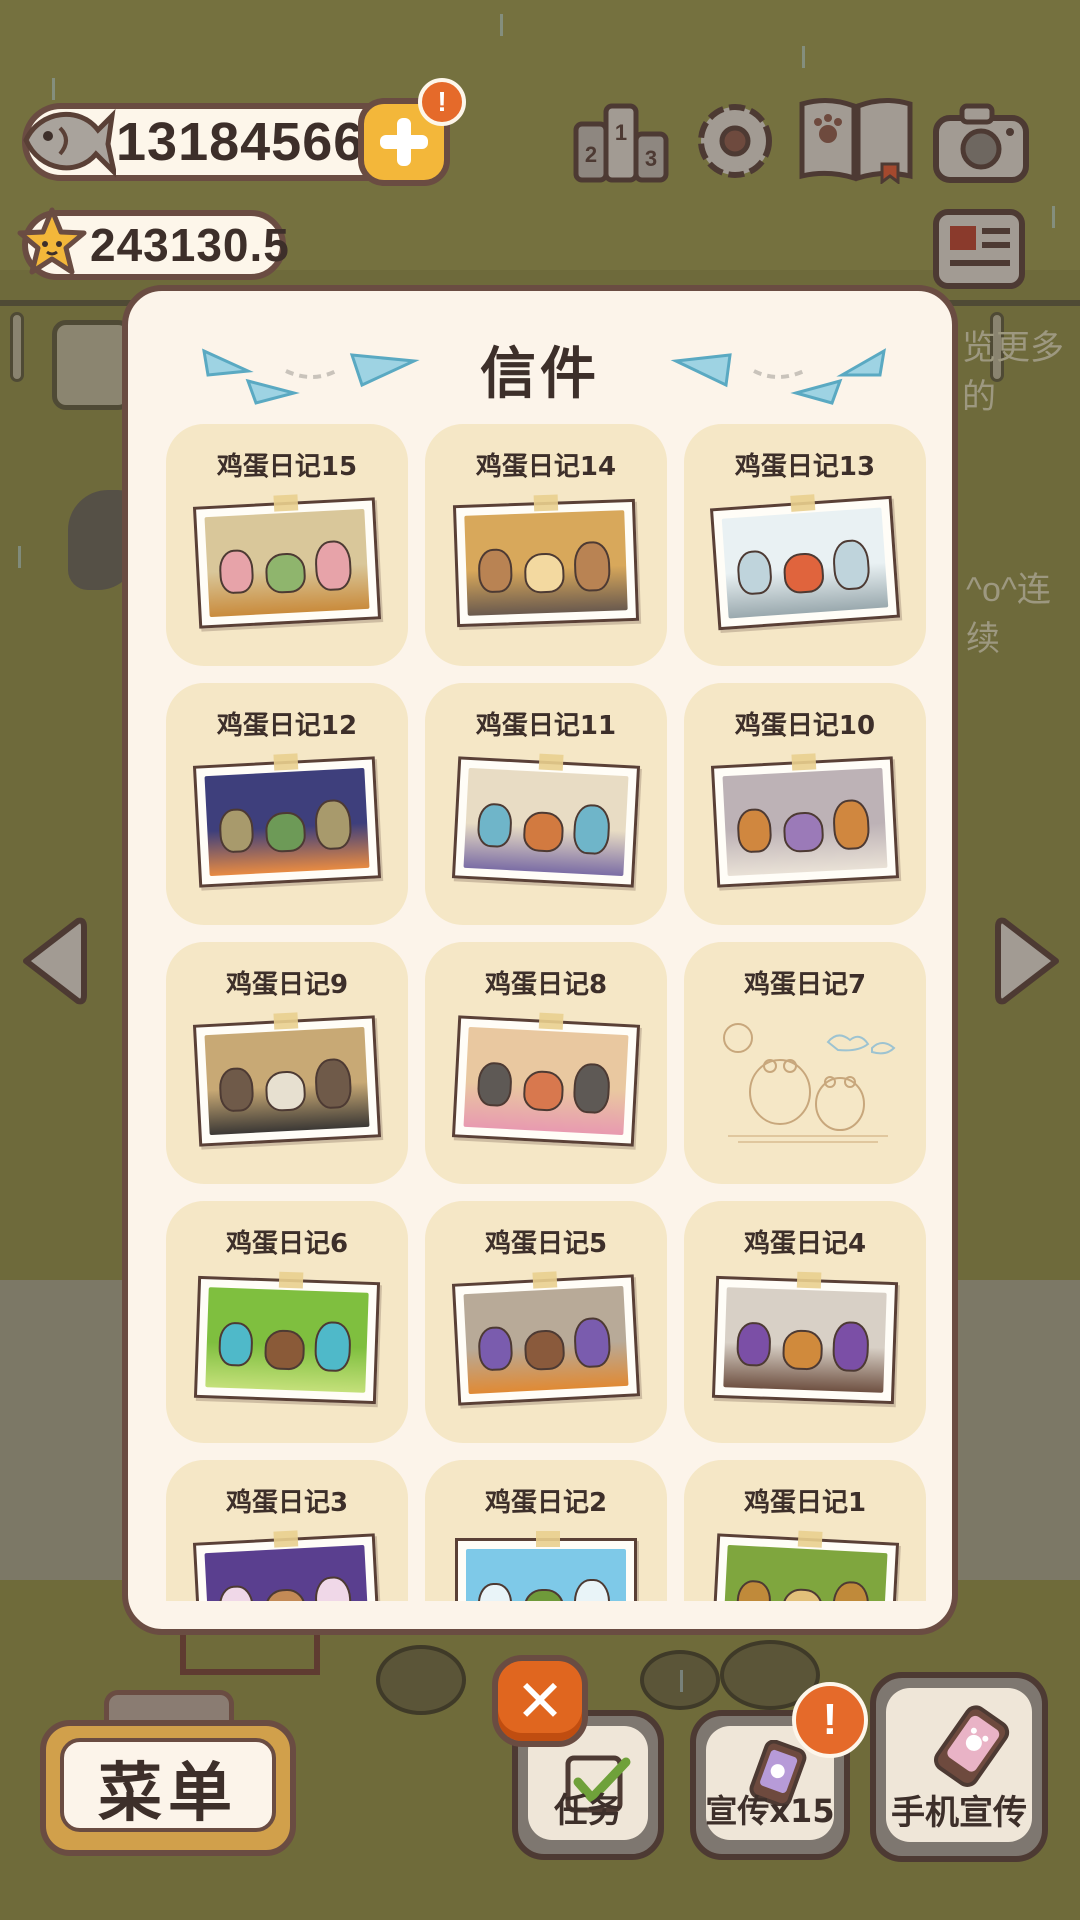  I want to click on menu-label: 菜单, so click(168, 1794).